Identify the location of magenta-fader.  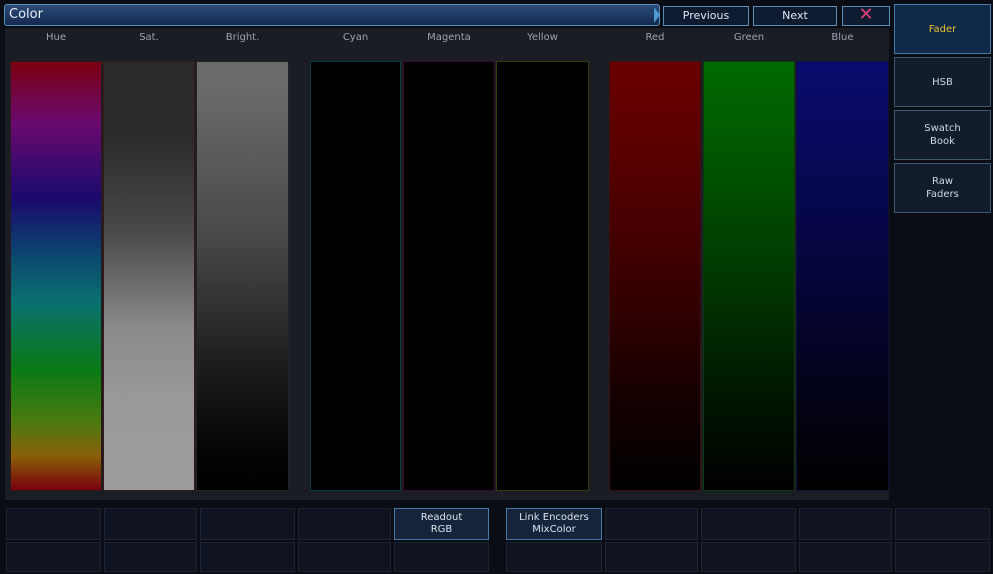
(449, 276).